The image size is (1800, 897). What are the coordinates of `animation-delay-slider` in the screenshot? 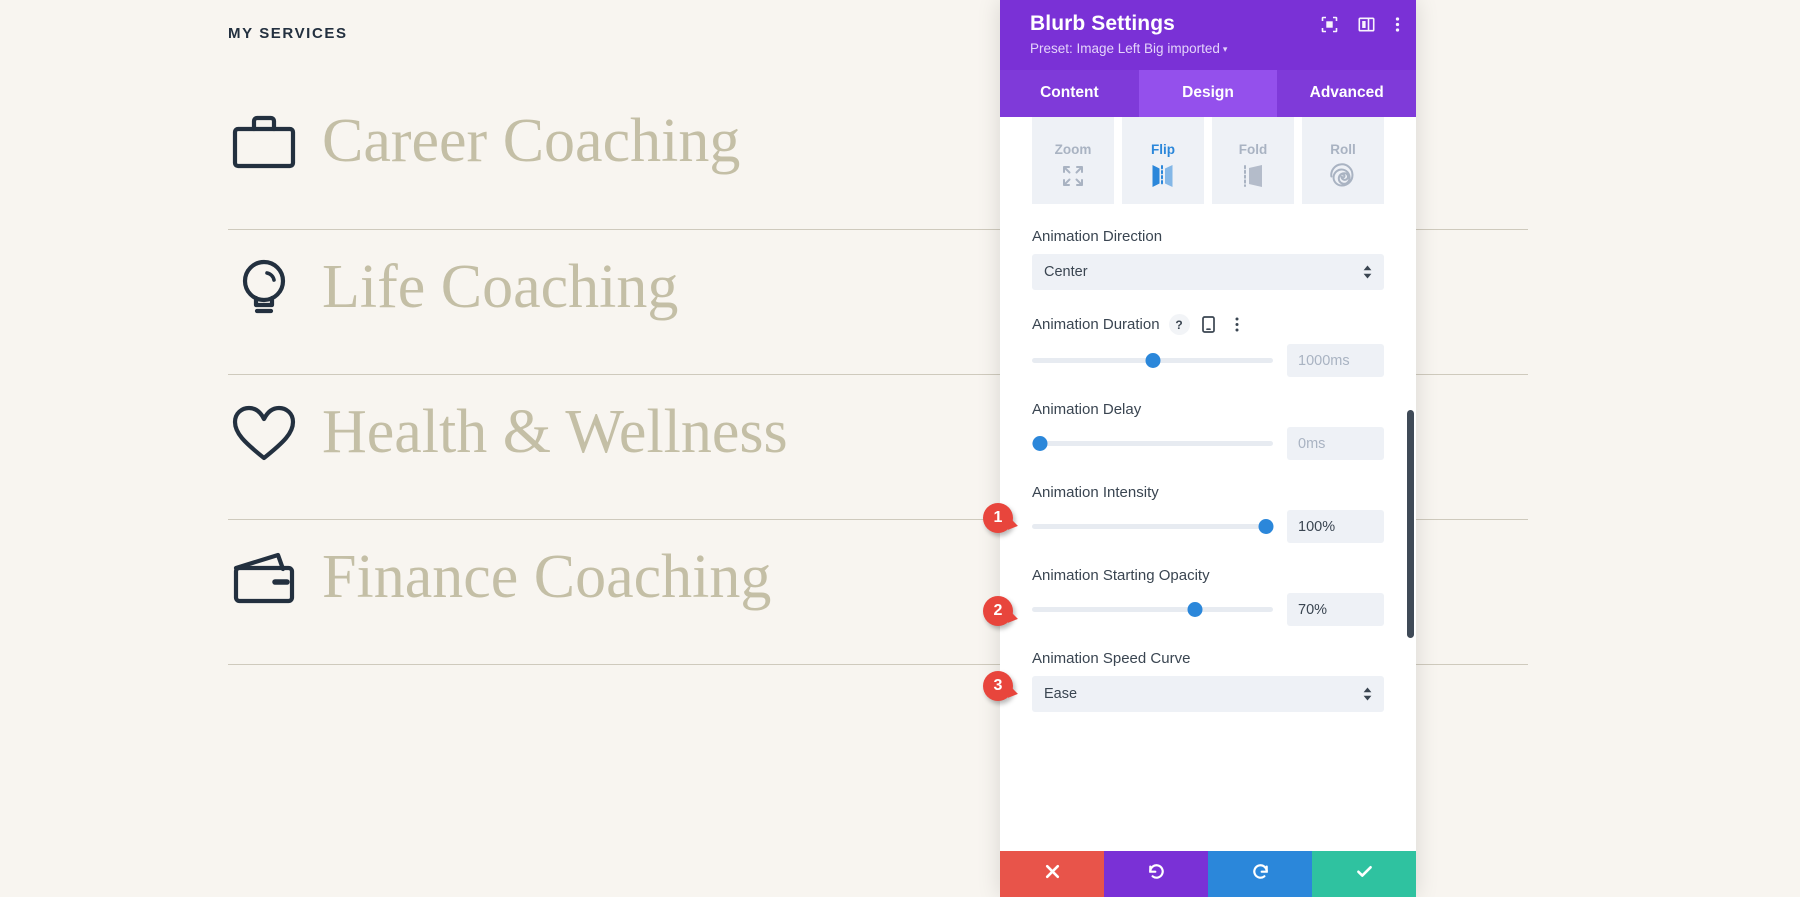 It's located at (1152, 444).